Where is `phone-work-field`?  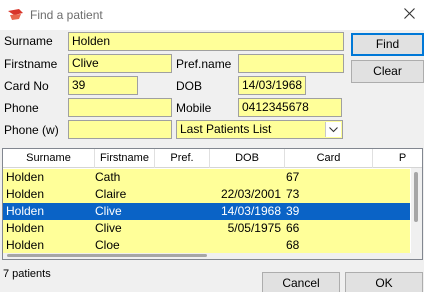
phone-work-field is located at coordinates (120, 129).